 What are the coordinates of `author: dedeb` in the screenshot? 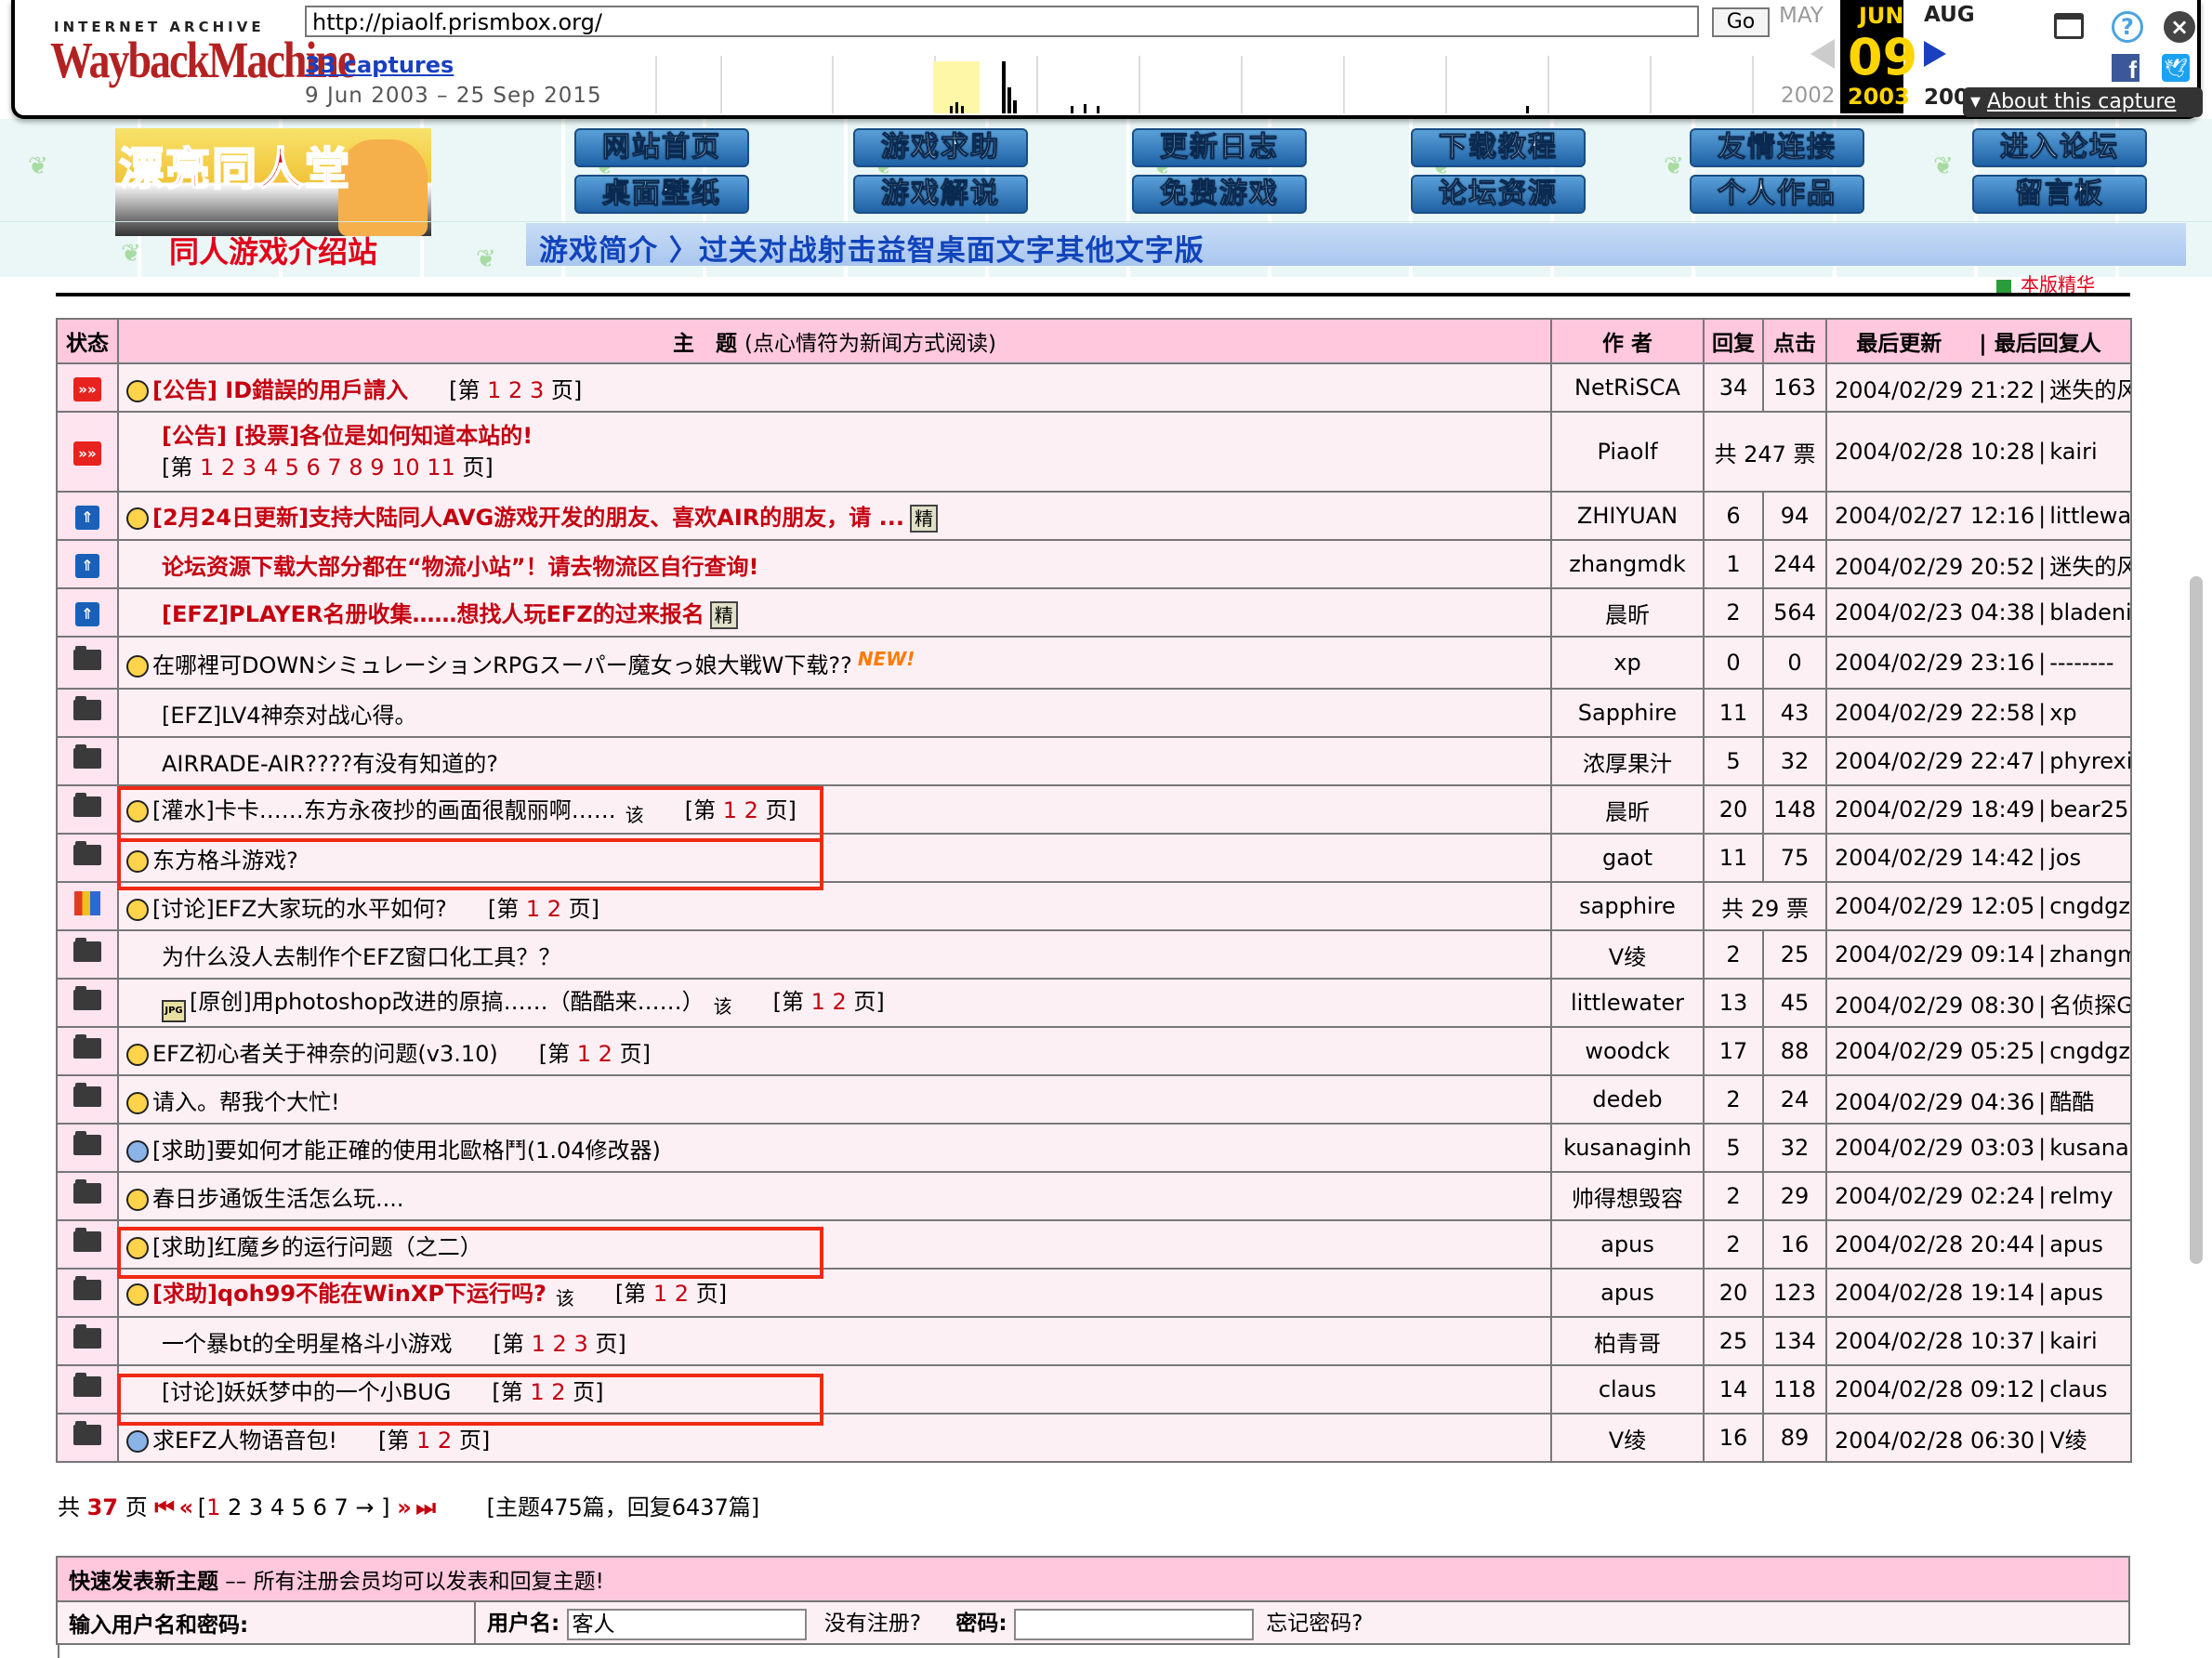 It's located at (1627, 1099).